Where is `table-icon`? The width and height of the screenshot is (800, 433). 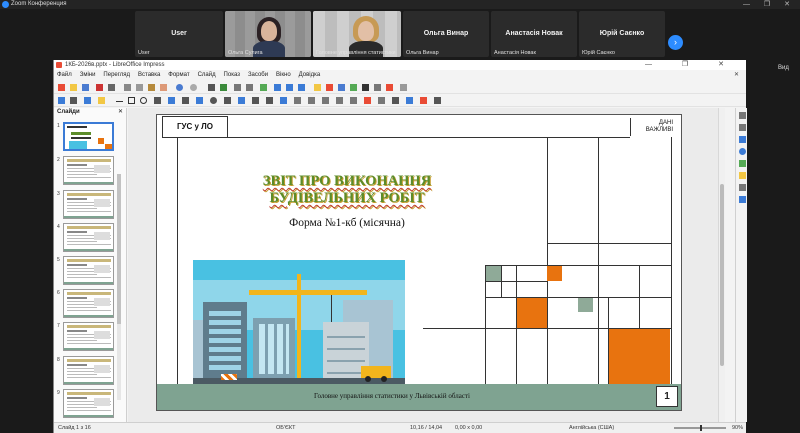
table-icon is located at coordinates (329, 87).